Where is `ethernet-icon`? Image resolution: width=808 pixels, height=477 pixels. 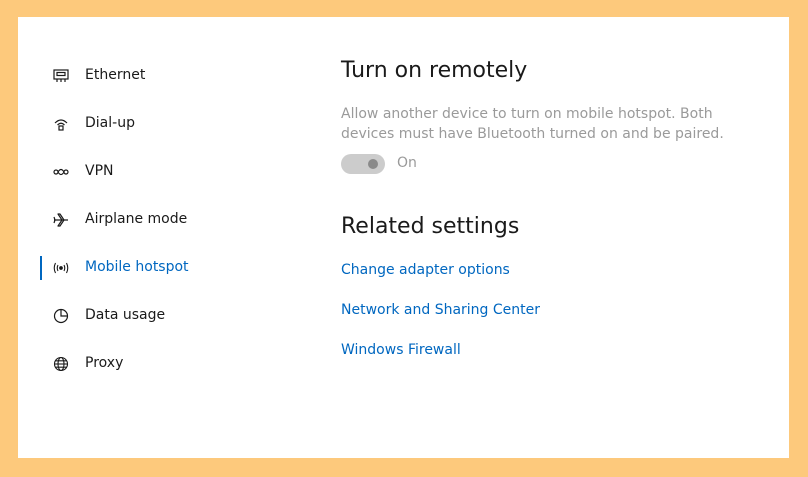 ethernet-icon is located at coordinates (61, 76).